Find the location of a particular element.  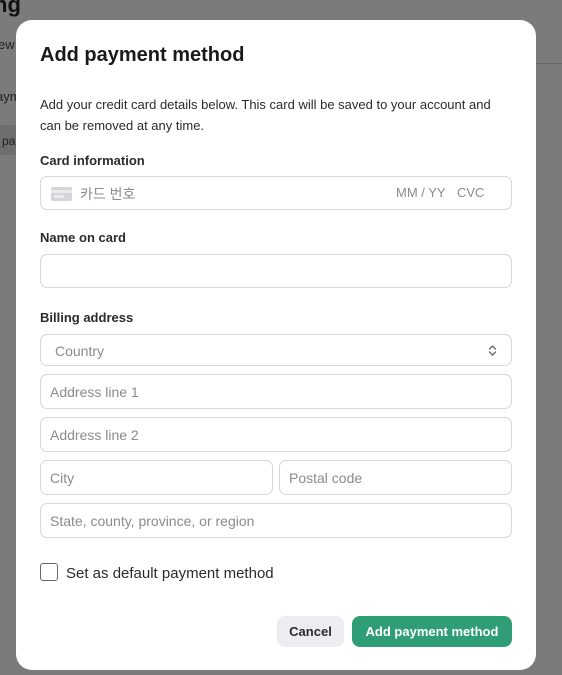

billing-address-label: Billing address is located at coordinates (87, 317).